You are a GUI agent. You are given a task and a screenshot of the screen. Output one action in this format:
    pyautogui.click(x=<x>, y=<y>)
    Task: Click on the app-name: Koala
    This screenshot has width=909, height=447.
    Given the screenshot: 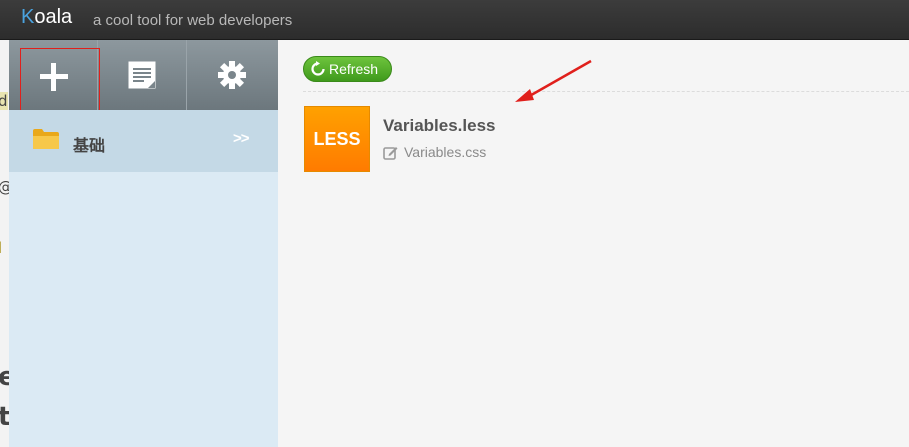 What is the action you would take?
    pyautogui.click(x=46, y=17)
    